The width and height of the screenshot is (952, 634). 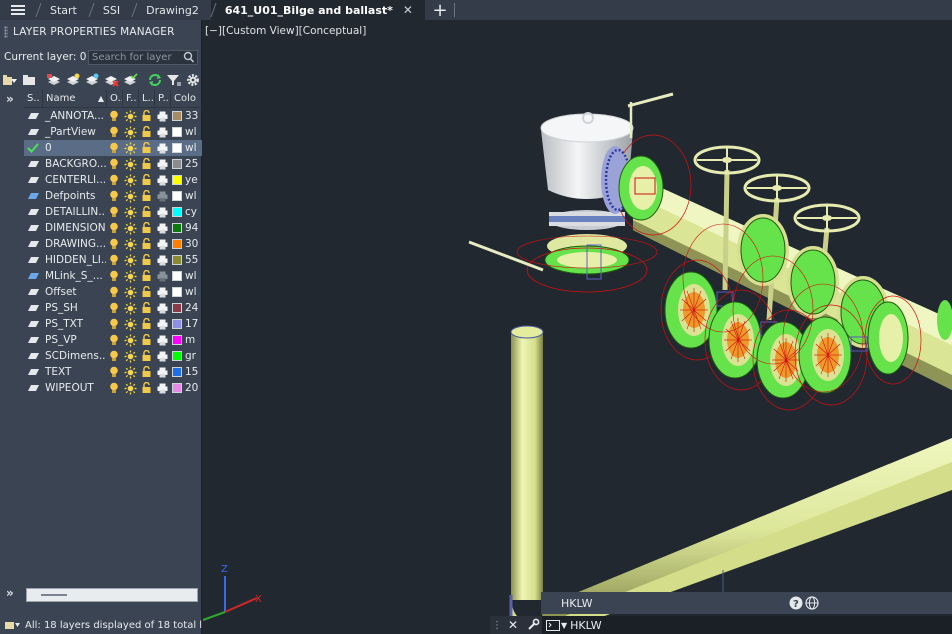 What do you see at coordinates (497, 625) in the screenshot?
I see `command-grip-icon: ⋮` at bounding box center [497, 625].